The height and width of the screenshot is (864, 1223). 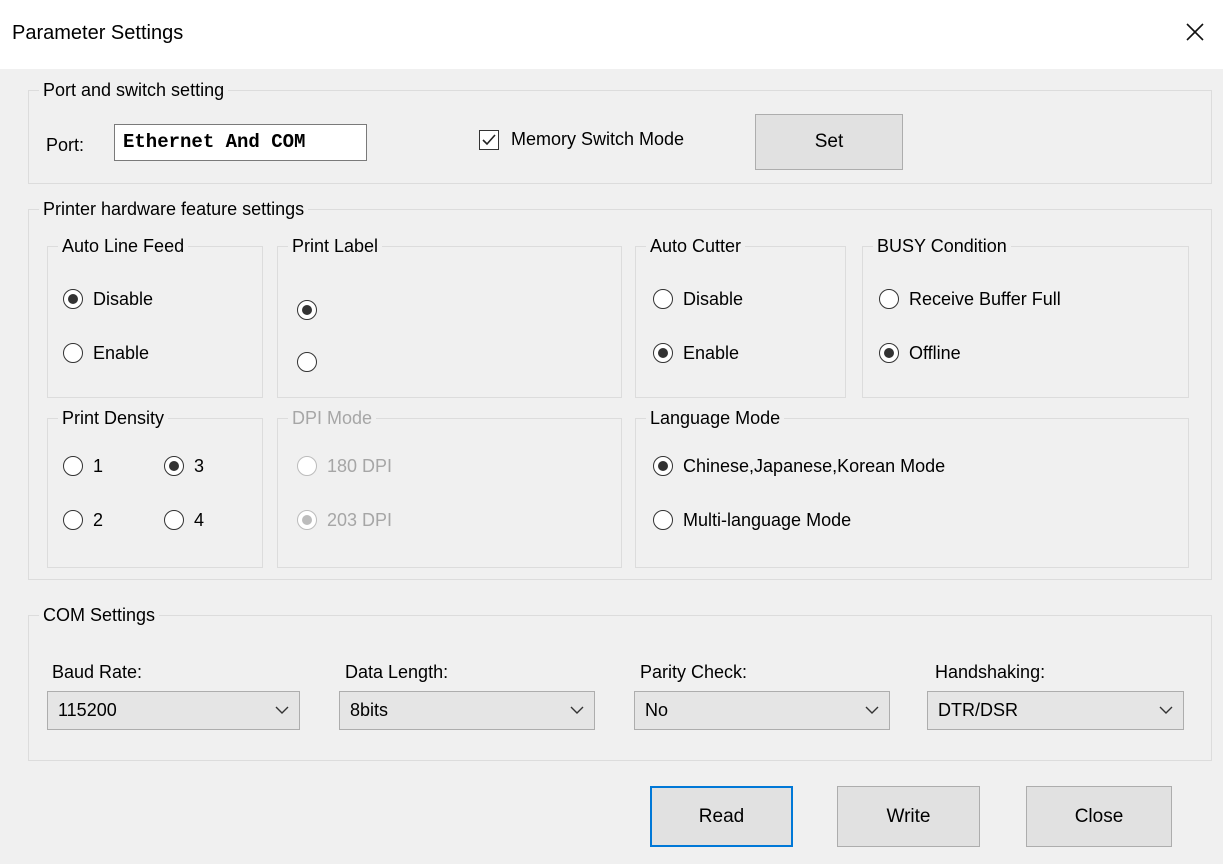 What do you see at coordinates (344, 520) in the screenshot?
I see `dpi-203-radio: 203 DPI` at bounding box center [344, 520].